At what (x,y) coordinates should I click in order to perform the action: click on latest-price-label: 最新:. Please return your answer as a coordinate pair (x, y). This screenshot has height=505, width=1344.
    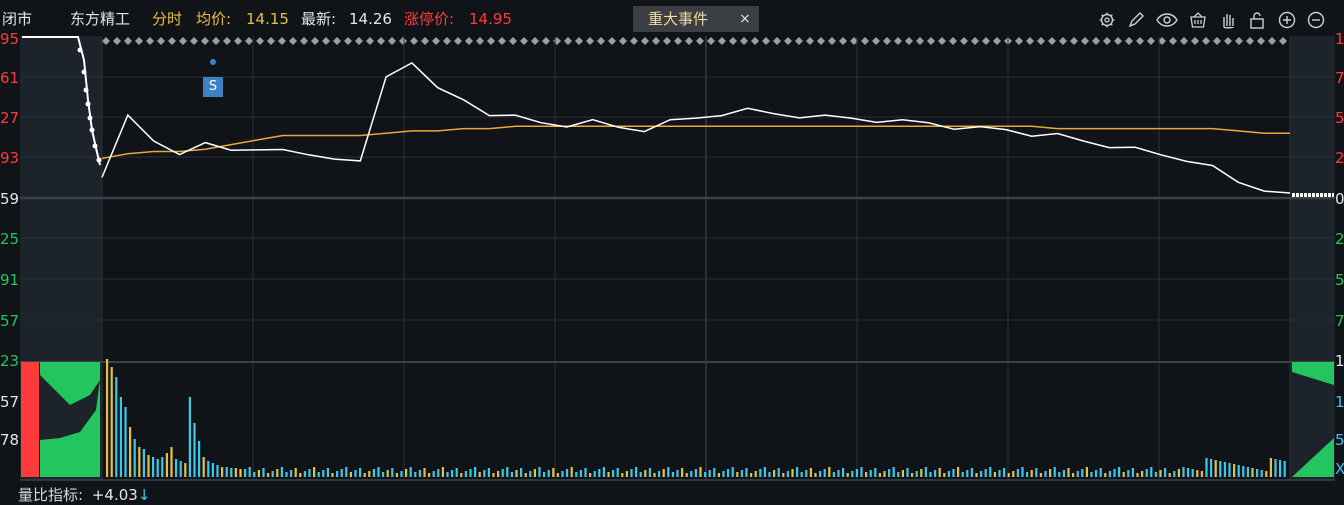
    Looking at the image, I should click on (319, 19).